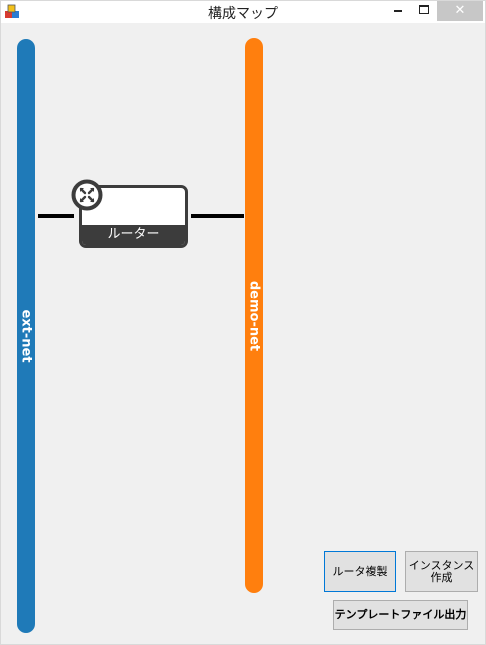  What do you see at coordinates (87, 195) in the screenshot?
I see `router-icon` at bounding box center [87, 195].